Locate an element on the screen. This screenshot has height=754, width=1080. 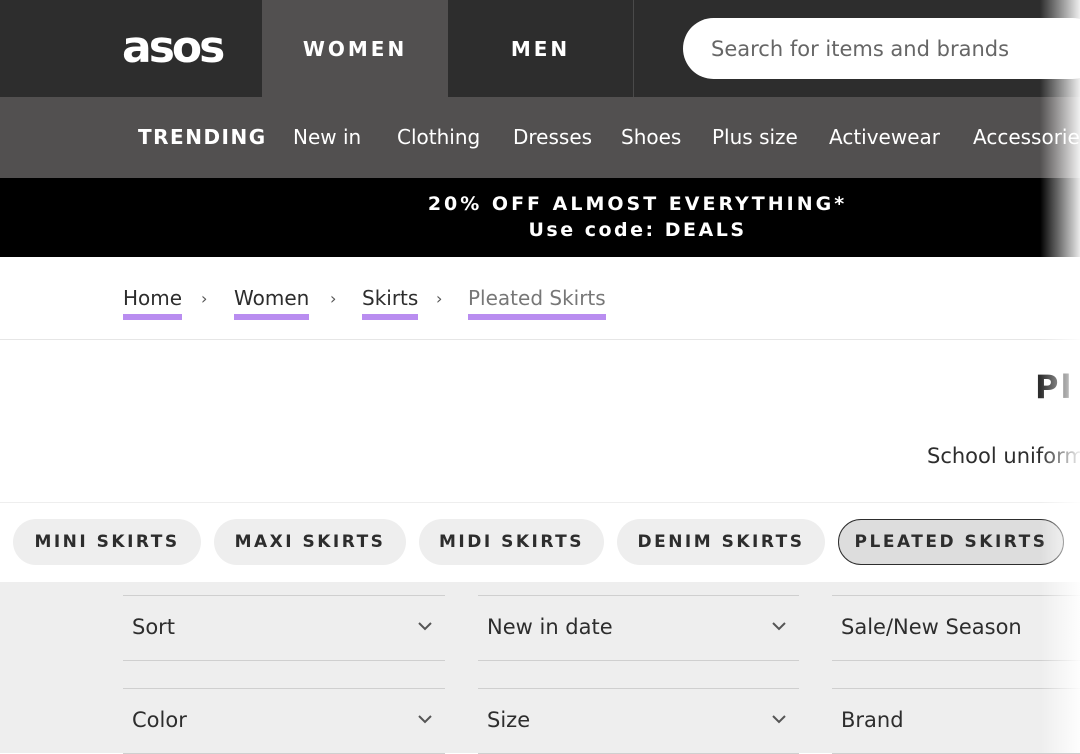
filter-sort: Sort is located at coordinates (284, 628).